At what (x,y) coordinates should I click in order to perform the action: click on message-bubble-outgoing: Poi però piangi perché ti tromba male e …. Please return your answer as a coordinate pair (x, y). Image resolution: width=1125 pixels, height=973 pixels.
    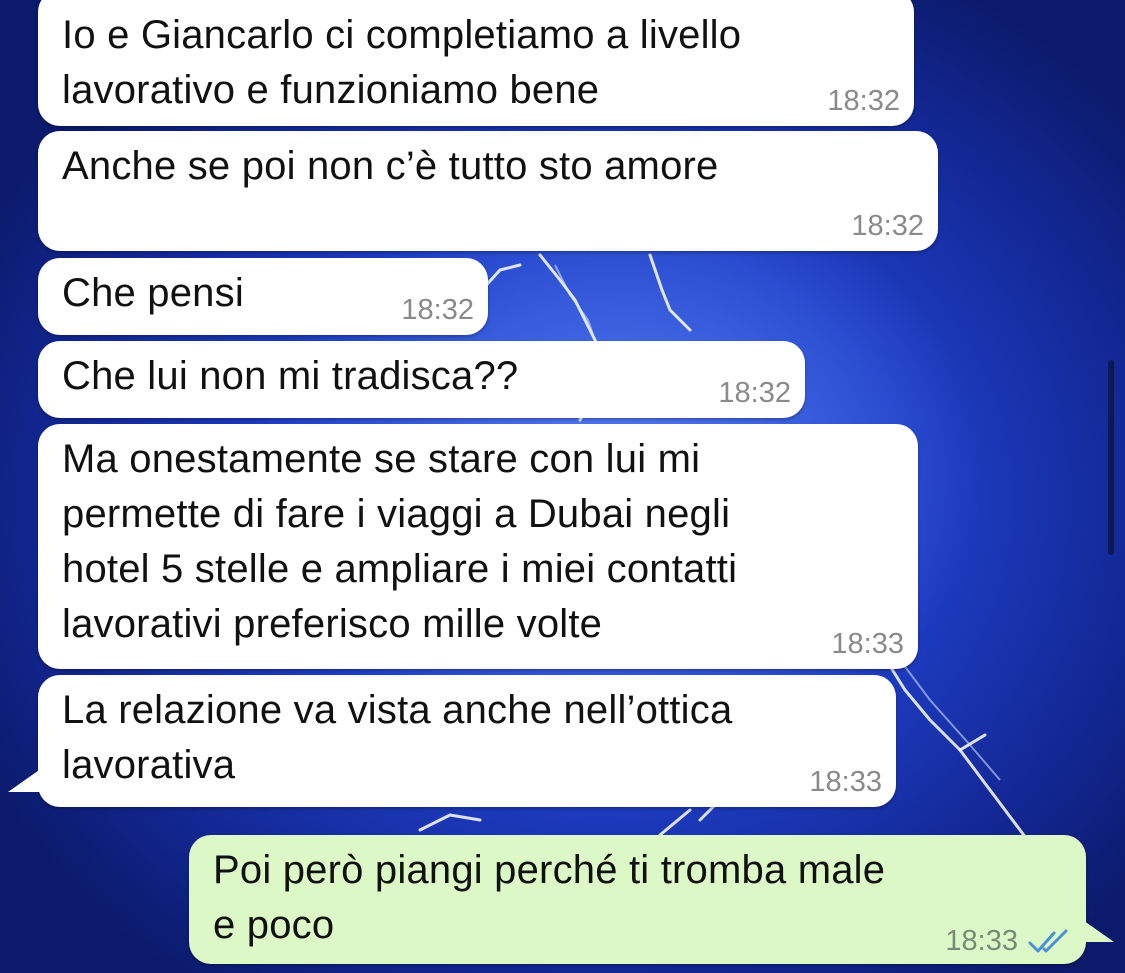
    Looking at the image, I should click on (637, 899).